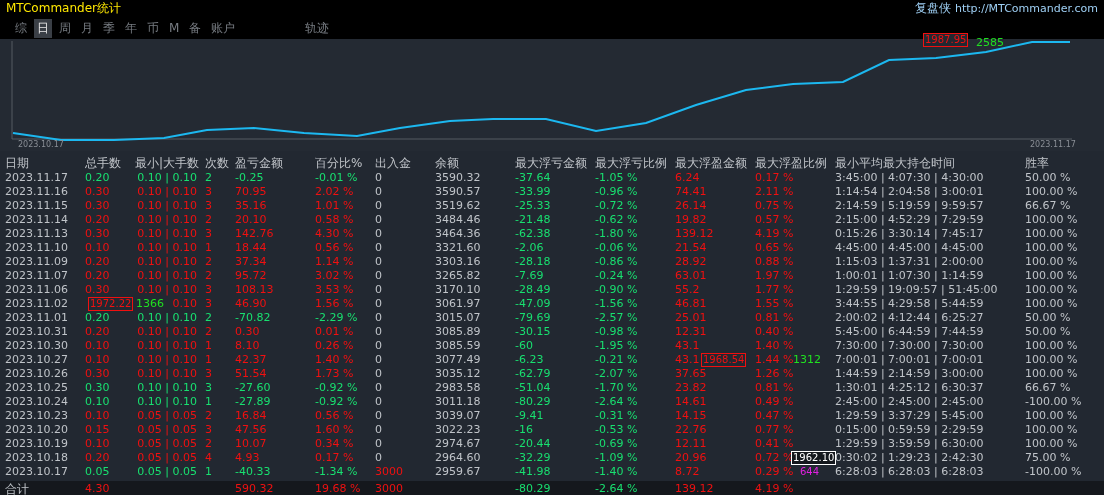  I want to click on table-cell: 42.37, so click(251, 360).